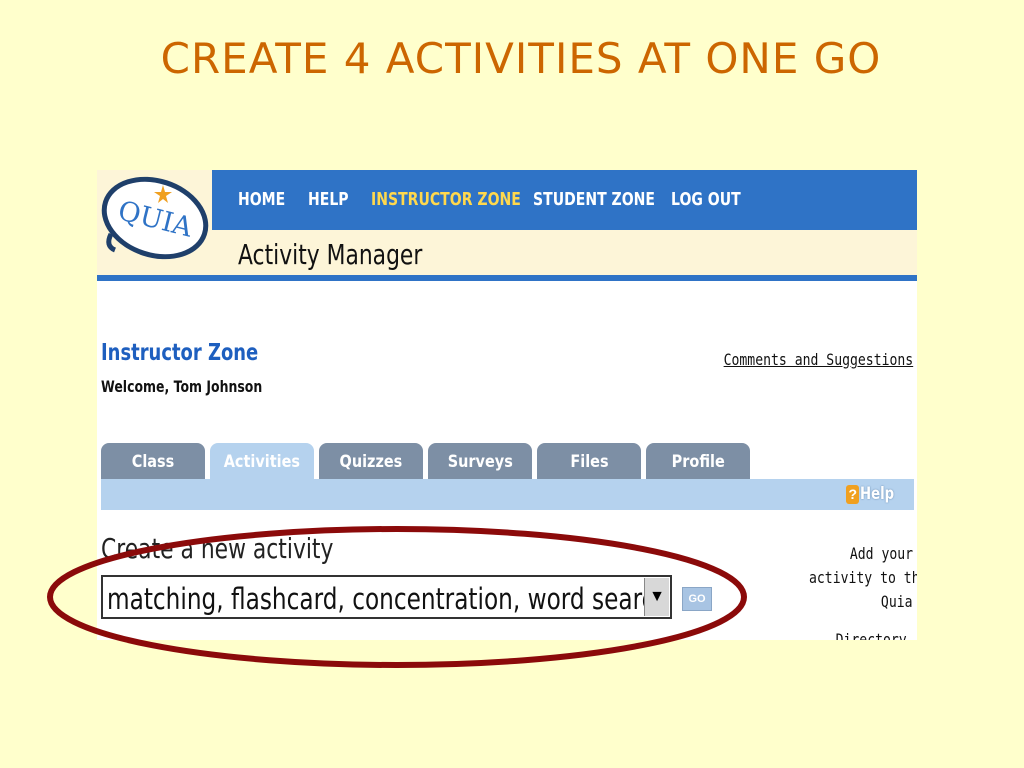  I want to click on help-label: Help, so click(877, 494).